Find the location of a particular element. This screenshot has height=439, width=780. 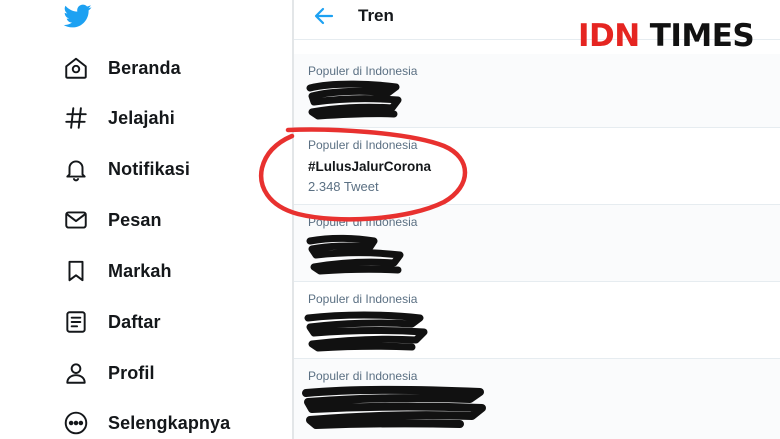

sidebar-item-label: Beranda is located at coordinates (144, 67).